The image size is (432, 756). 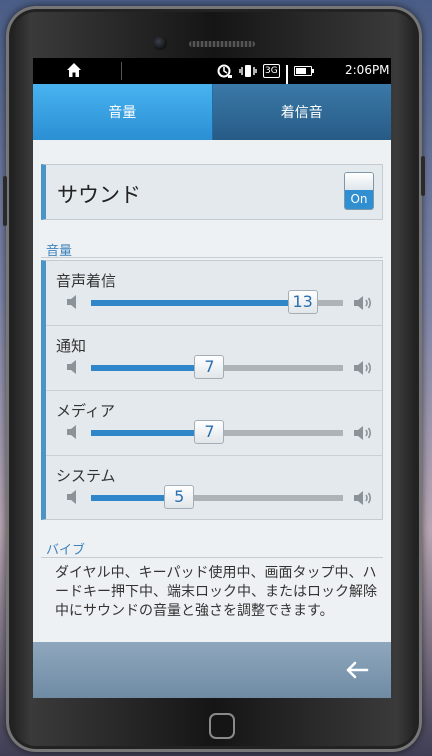 What do you see at coordinates (303, 71) in the screenshot?
I see `battery-icon` at bounding box center [303, 71].